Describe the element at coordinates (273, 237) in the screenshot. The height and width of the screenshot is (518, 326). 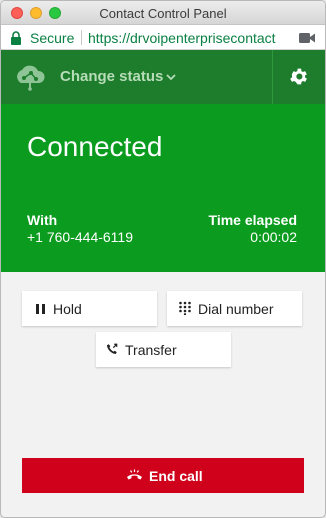
I see `time-elapsed-value: 0:00:02` at that location.